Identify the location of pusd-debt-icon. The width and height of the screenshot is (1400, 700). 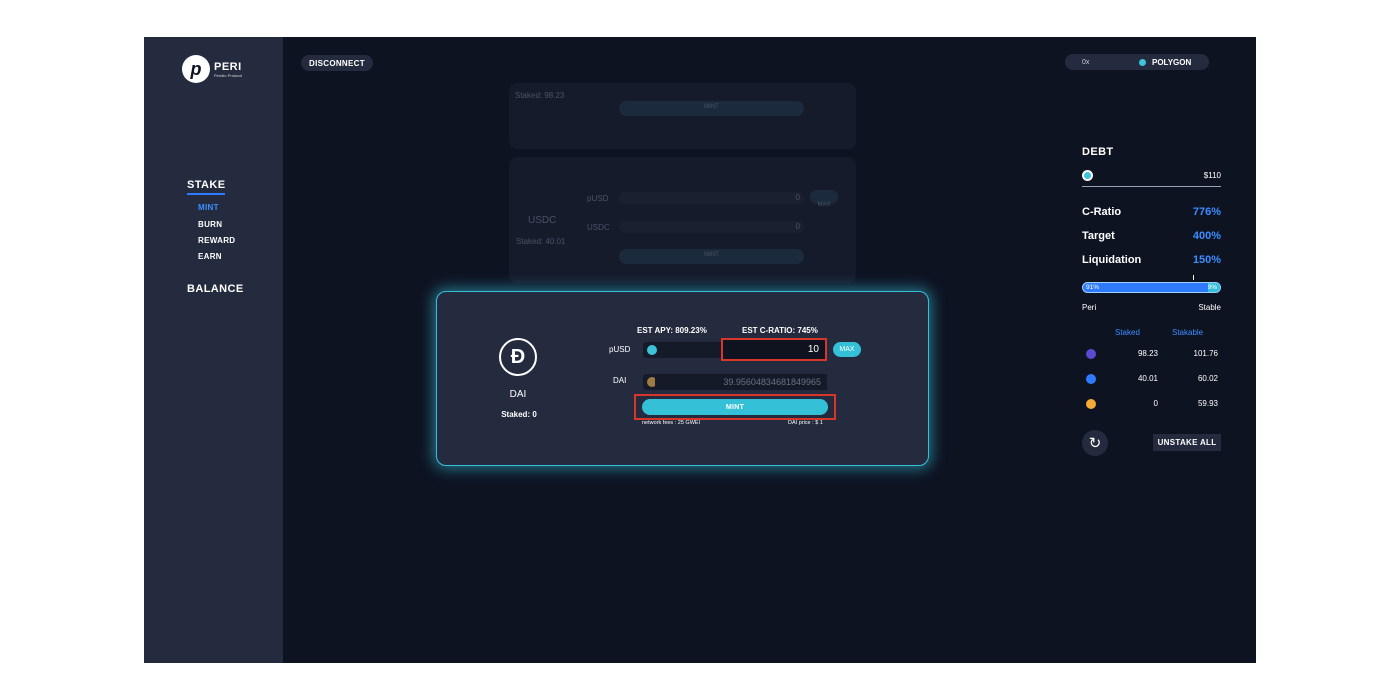
(1087, 175).